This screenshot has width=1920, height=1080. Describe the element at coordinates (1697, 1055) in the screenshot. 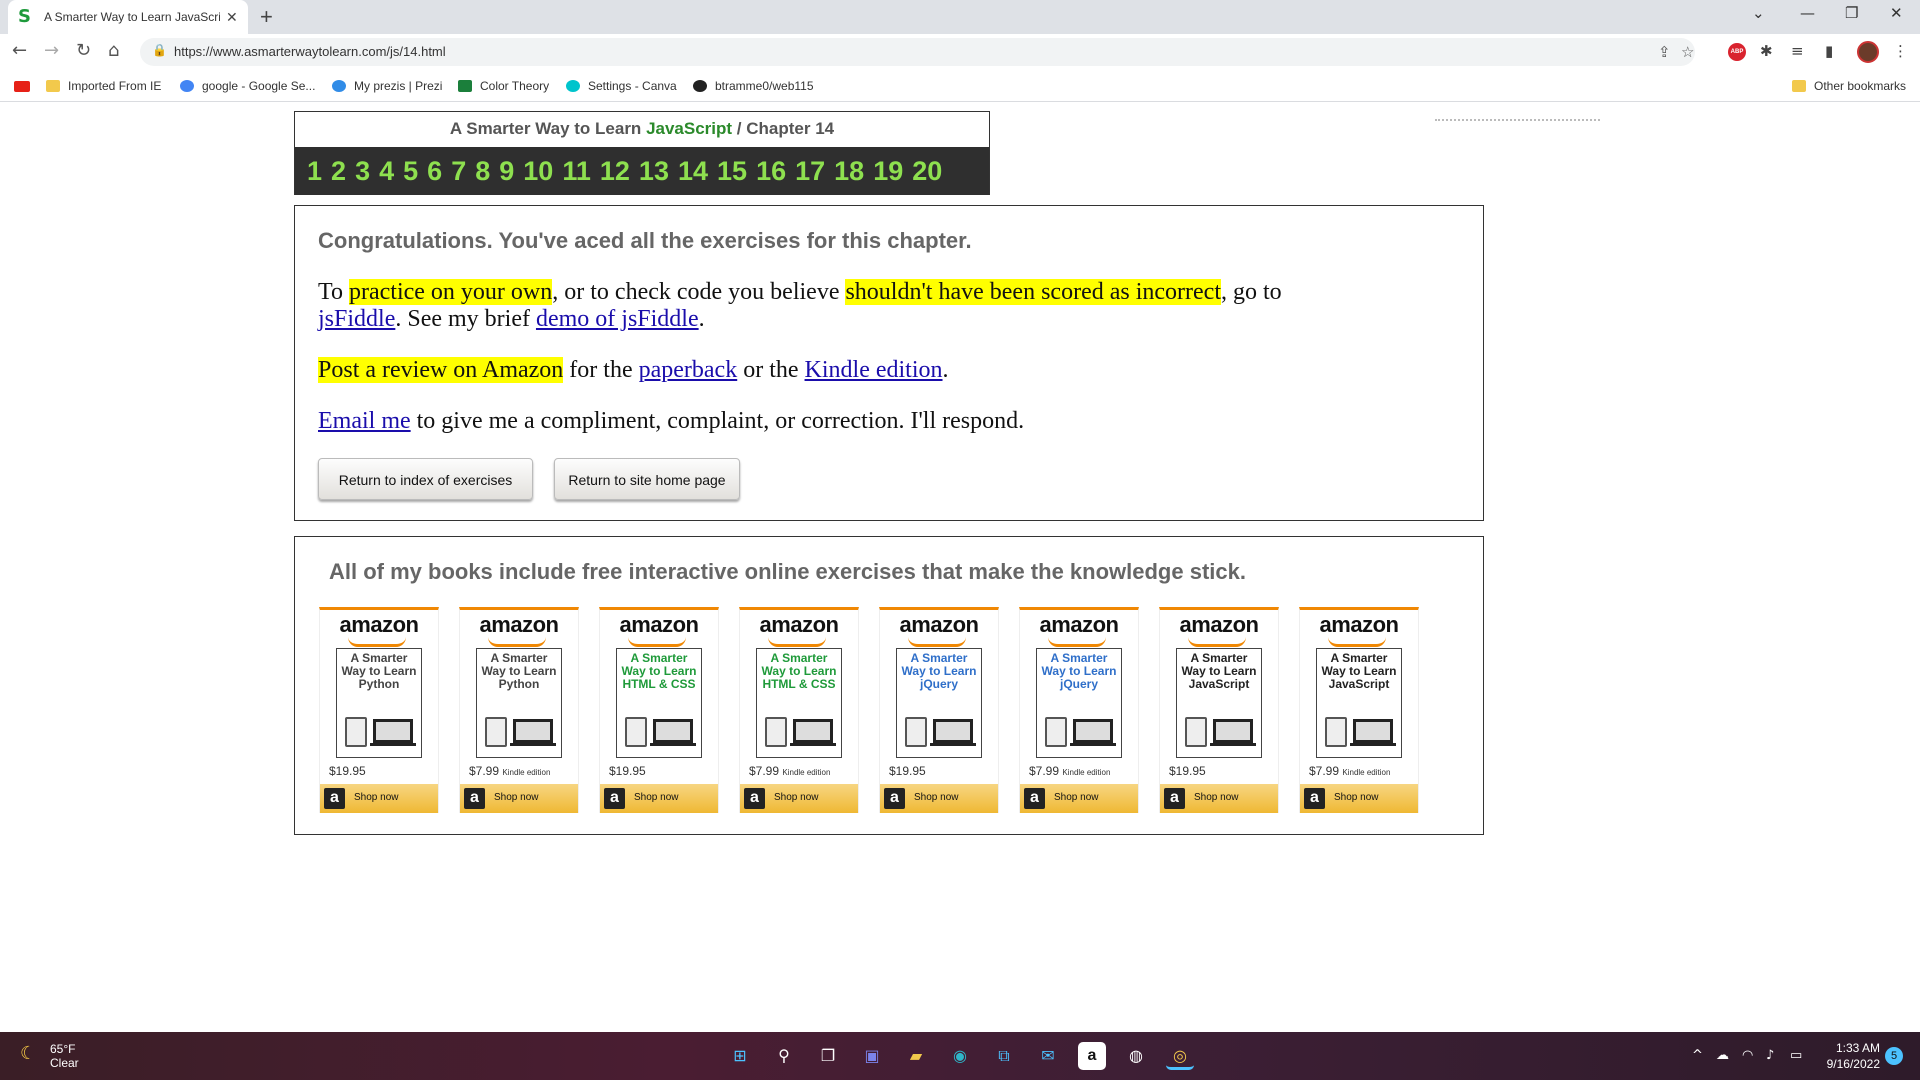

I see `show-hidden-icons-icon: ^` at that location.